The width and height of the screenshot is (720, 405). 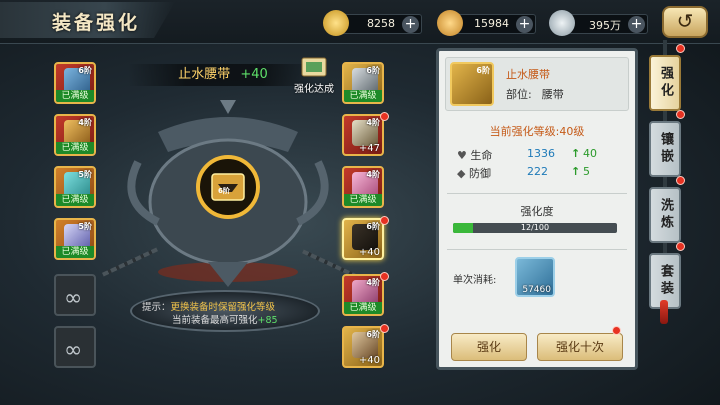 I want to click on page-title: 装备强化, so click(x=96, y=23).